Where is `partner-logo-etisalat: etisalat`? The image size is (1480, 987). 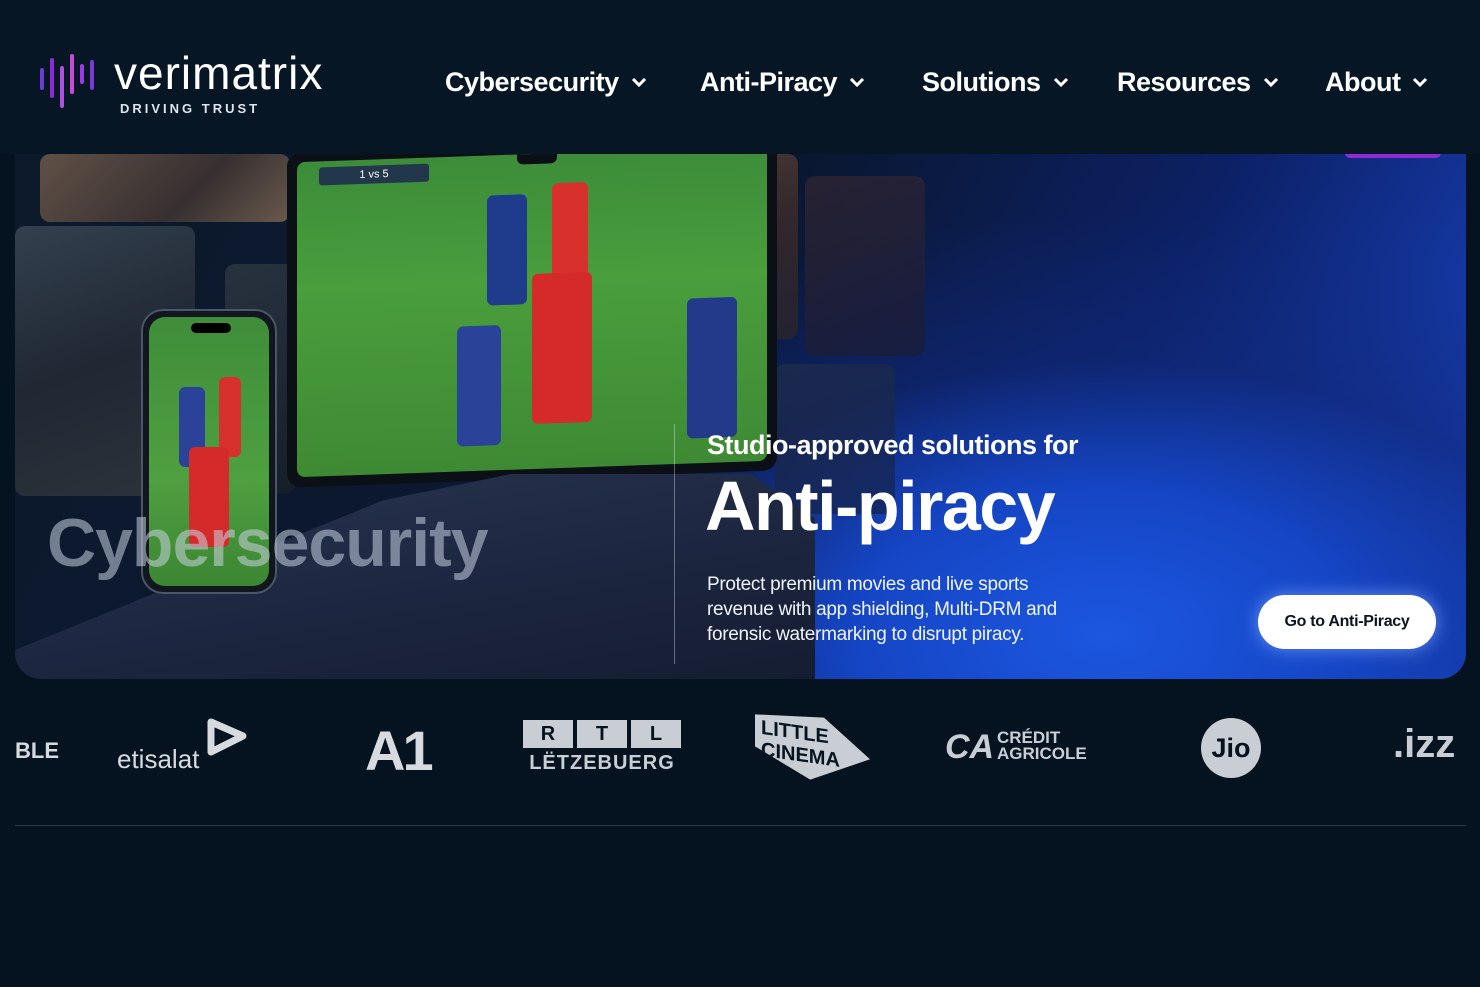 partner-logo-etisalat: etisalat is located at coordinates (187, 748).